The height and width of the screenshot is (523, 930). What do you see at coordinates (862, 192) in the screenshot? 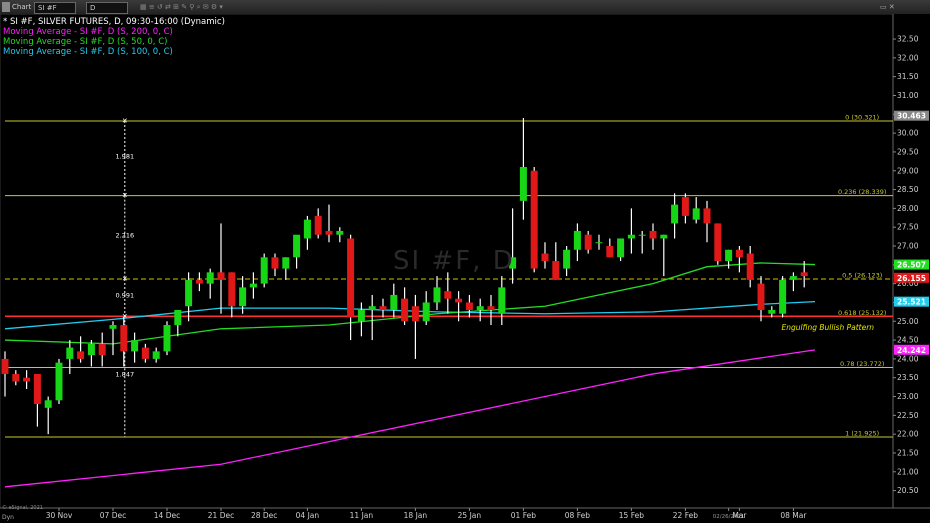
I see `fib-level-label: 0.236 (28.339)` at bounding box center [862, 192].